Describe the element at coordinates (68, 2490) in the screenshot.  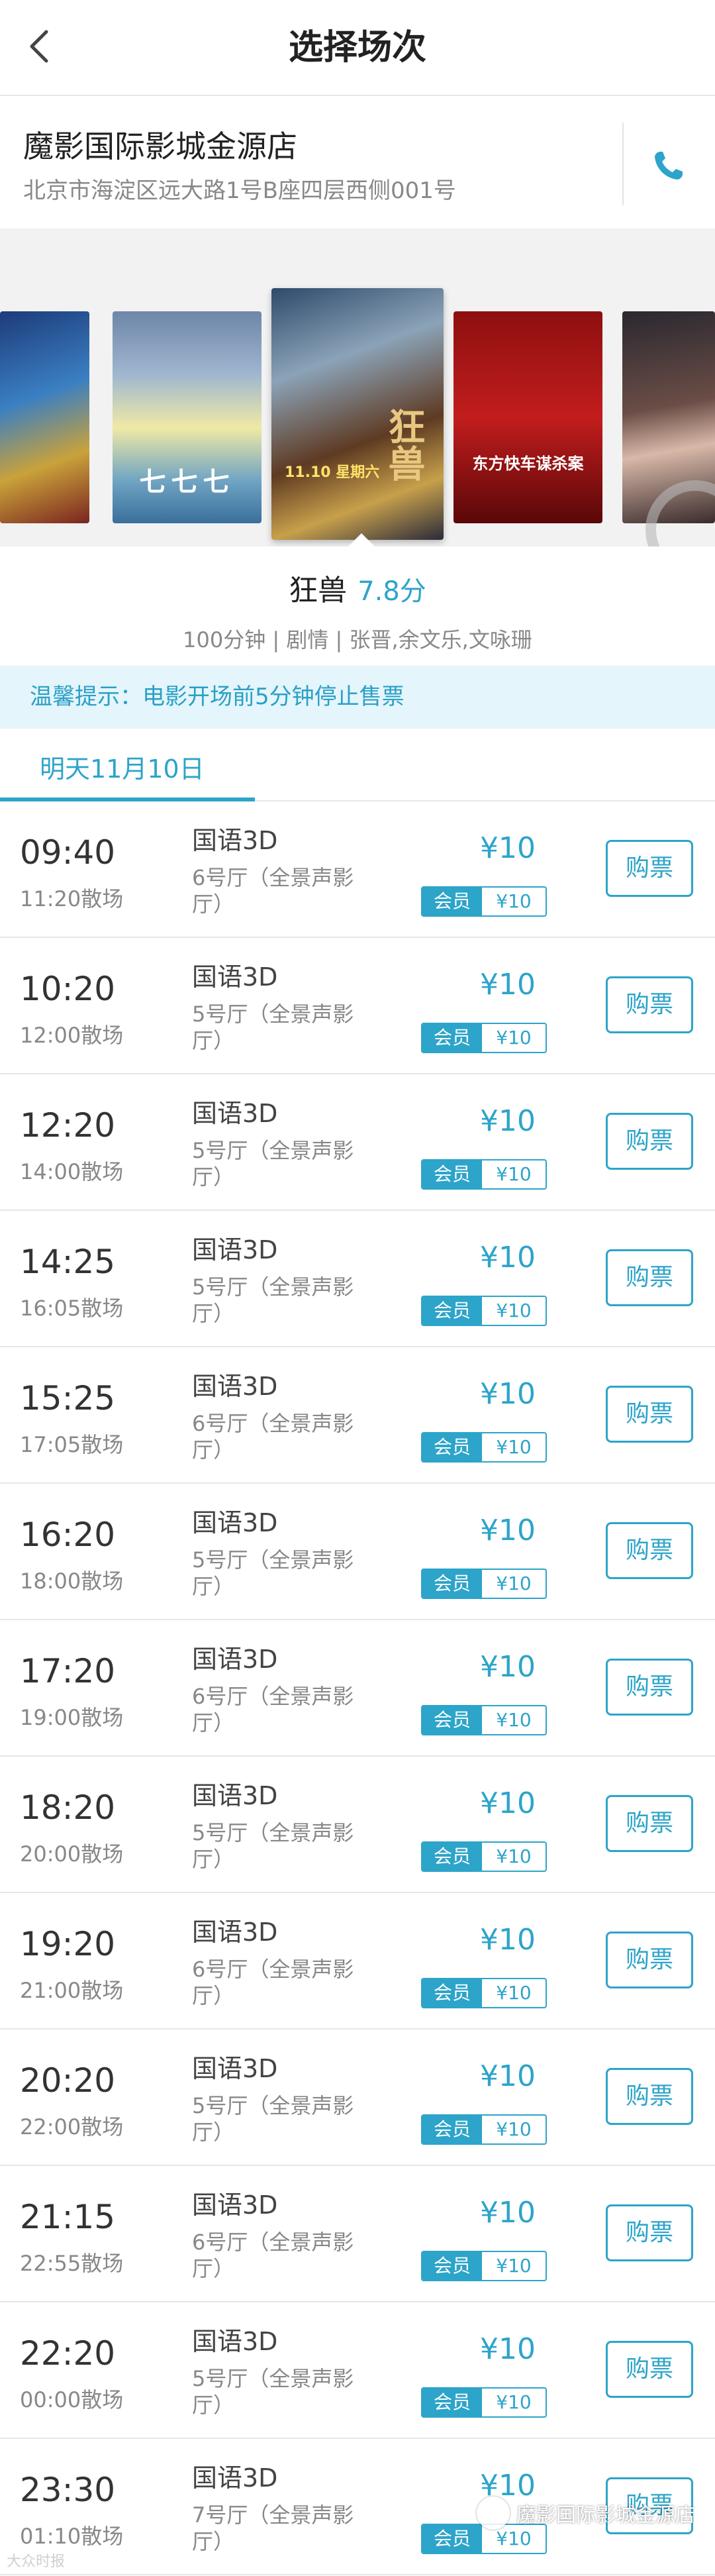
I see `start-time: 23:30` at that location.